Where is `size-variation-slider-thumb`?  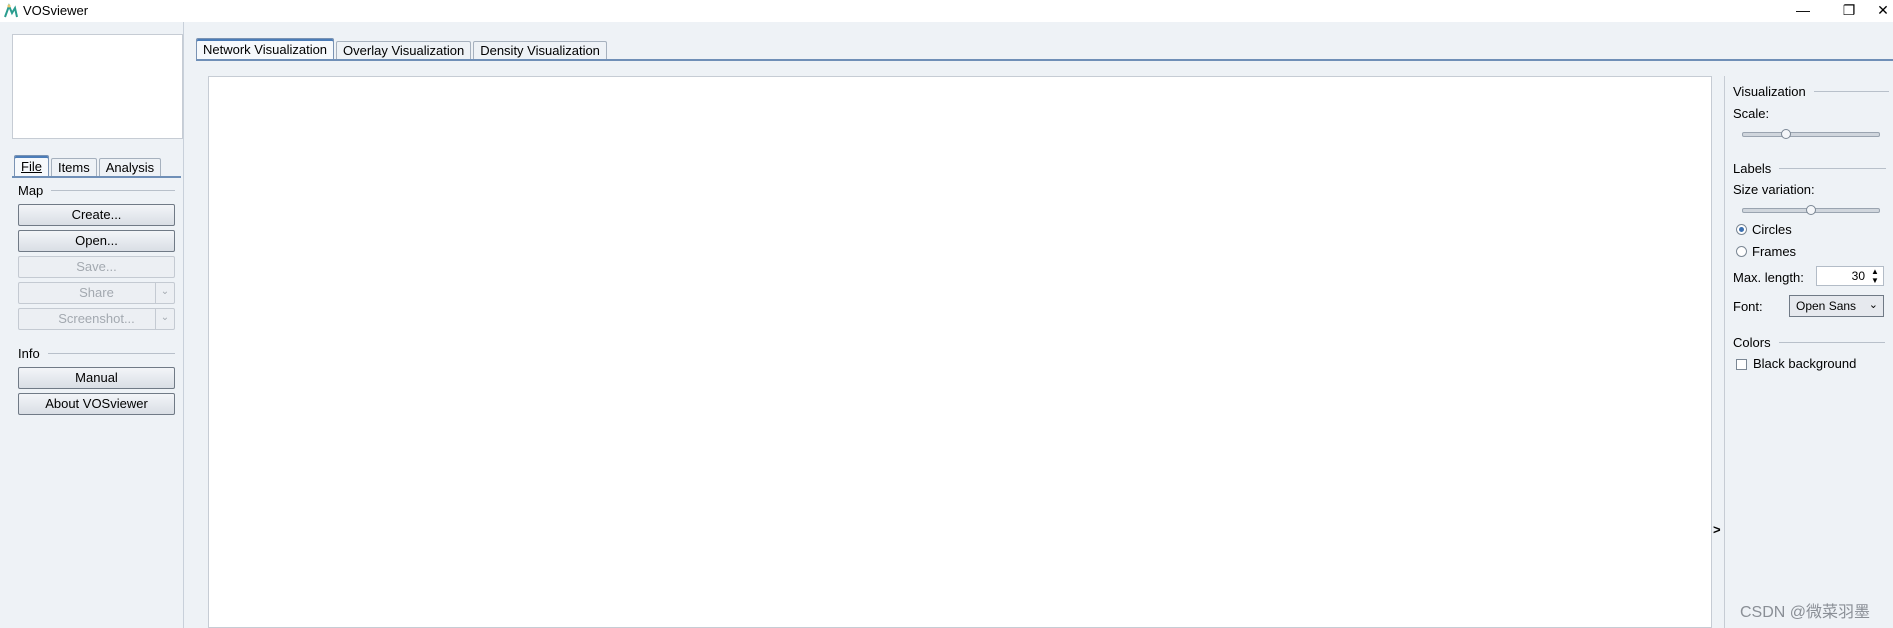
size-variation-slider-thumb is located at coordinates (1811, 210).